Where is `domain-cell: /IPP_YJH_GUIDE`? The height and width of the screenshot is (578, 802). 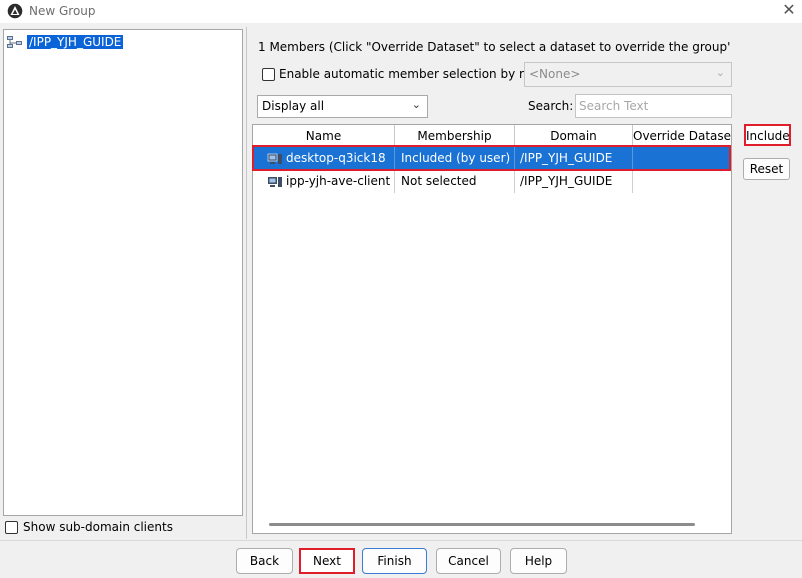 domain-cell: /IPP_YJH_GUIDE is located at coordinates (574, 181).